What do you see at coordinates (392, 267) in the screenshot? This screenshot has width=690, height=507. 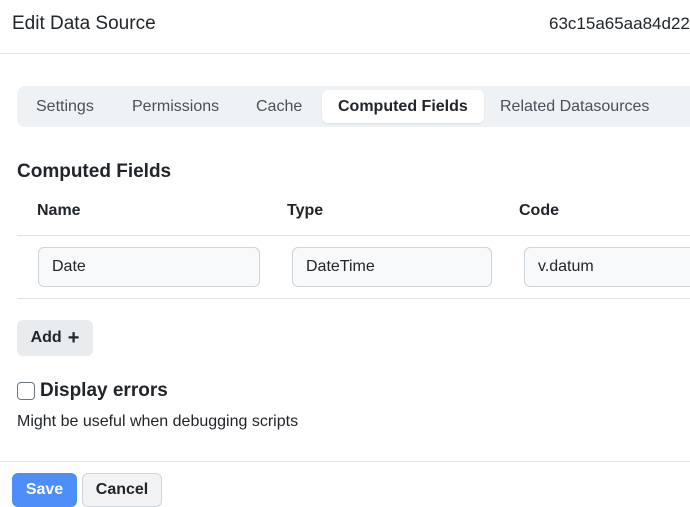 I see `field-type-input` at bounding box center [392, 267].